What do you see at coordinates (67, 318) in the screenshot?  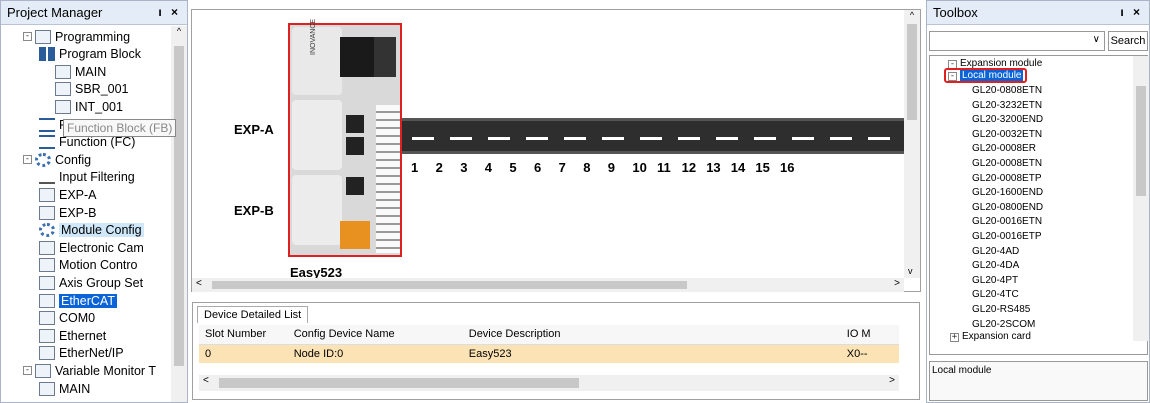 I see `tree-item-com0: COM0` at bounding box center [67, 318].